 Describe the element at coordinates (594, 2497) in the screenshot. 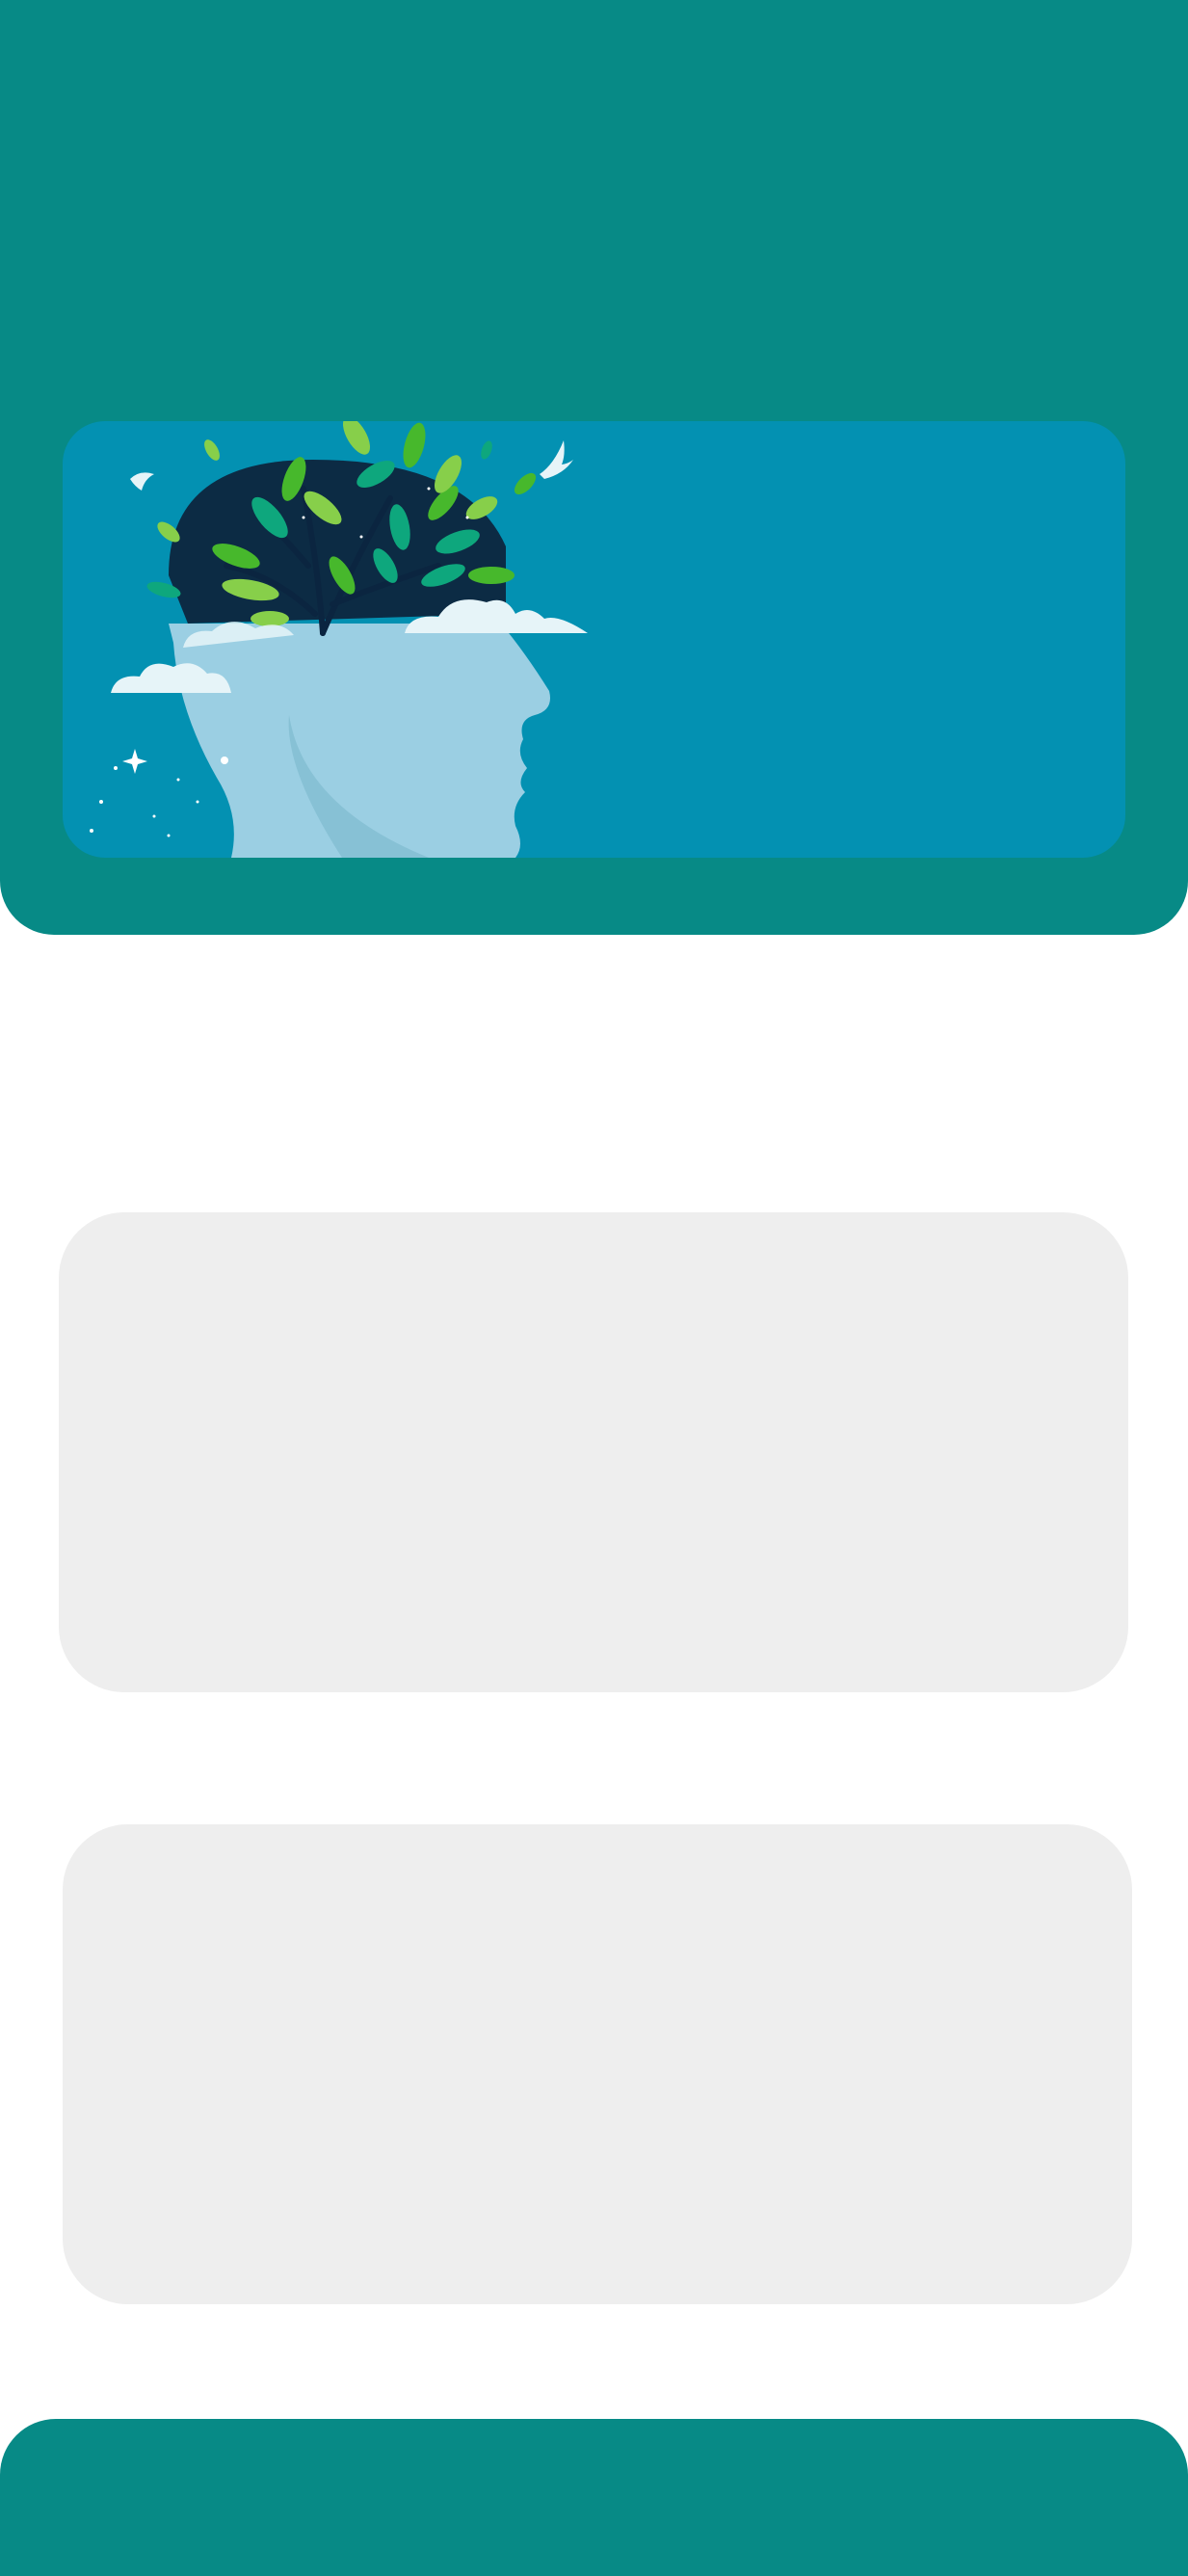

I see `footer-band` at that location.